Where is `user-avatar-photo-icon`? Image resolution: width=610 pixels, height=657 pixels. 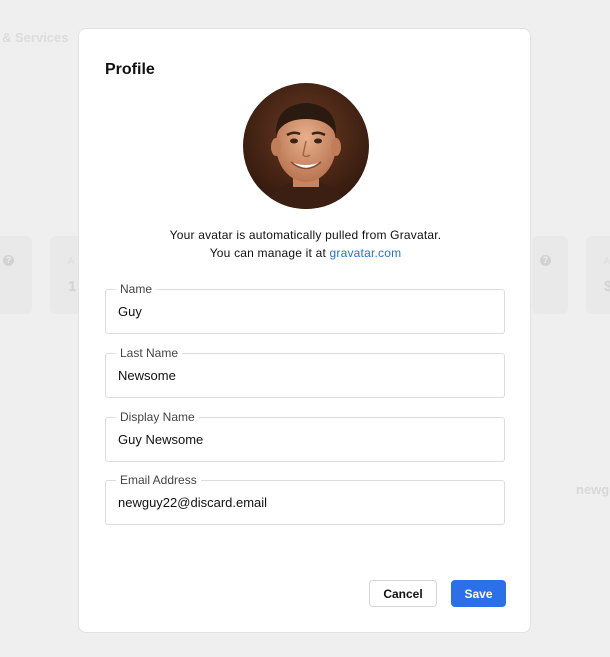 user-avatar-photo-icon is located at coordinates (306, 146).